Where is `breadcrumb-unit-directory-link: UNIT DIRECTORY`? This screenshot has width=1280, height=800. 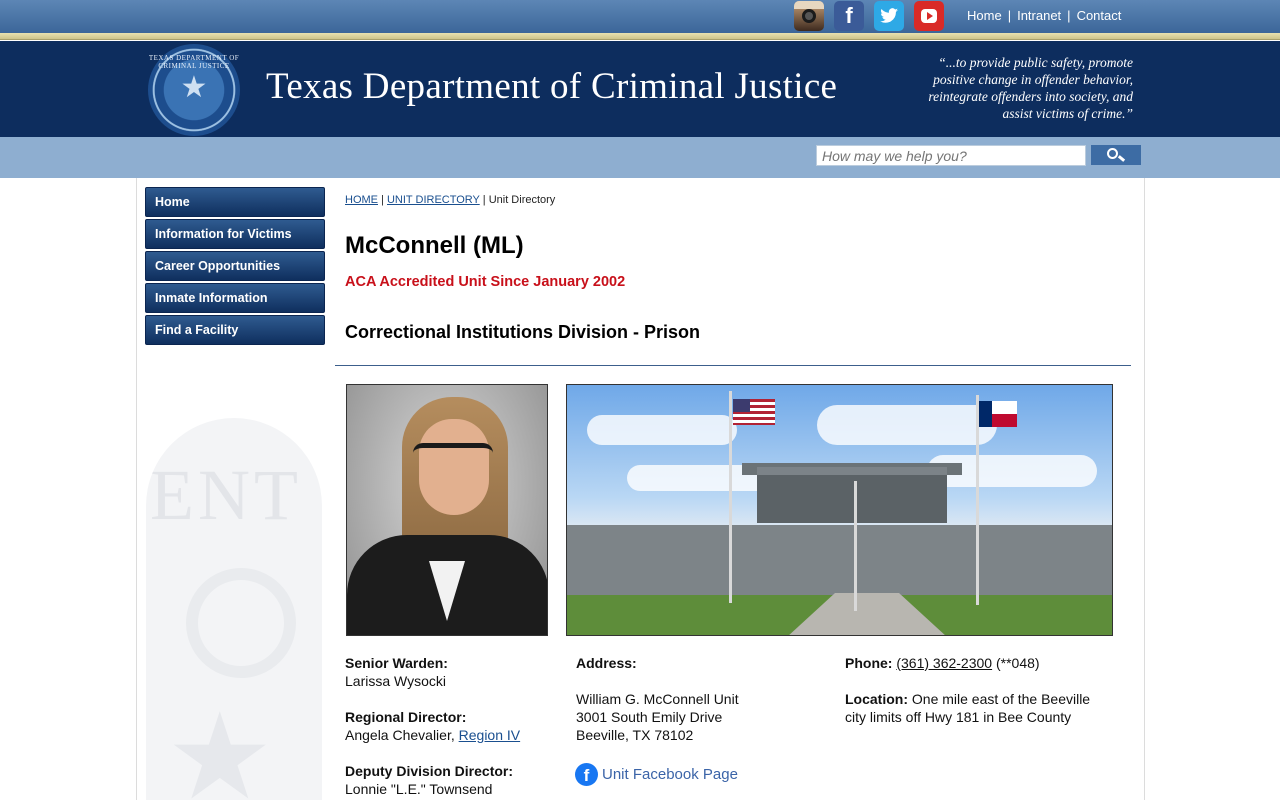
breadcrumb-unit-directory-link: UNIT DIRECTORY is located at coordinates (433, 200).